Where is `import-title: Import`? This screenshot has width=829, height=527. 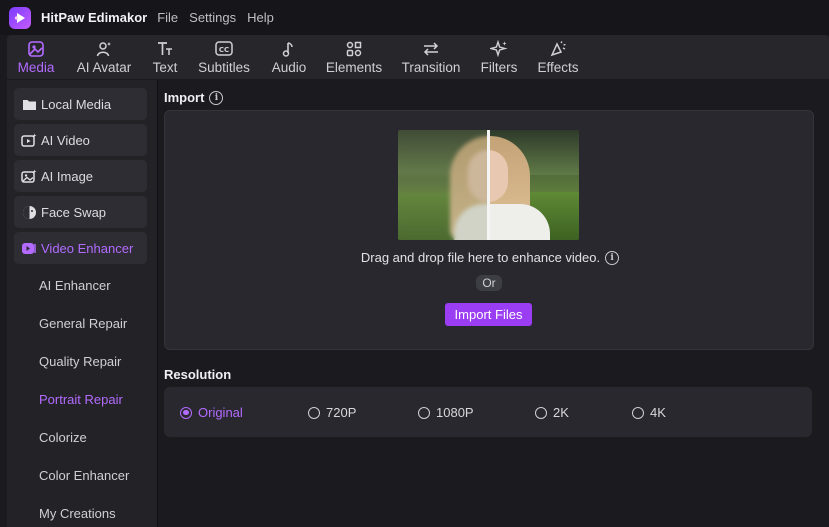 import-title: Import is located at coordinates (184, 97).